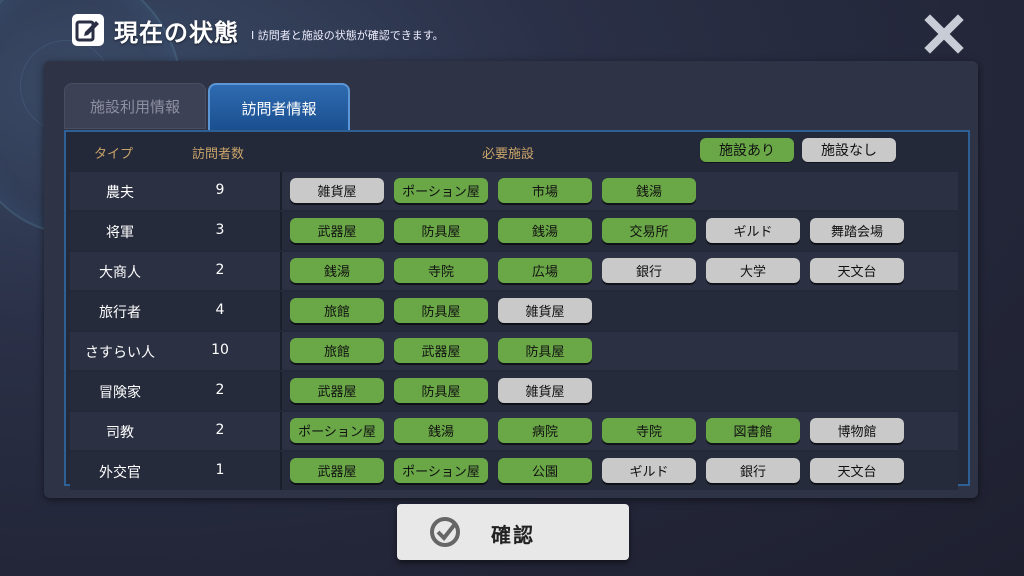 Image resolution: width=1024 pixels, height=576 pixels. Describe the element at coordinates (545, 270) in the screenshot. I see `facility-chip: 広場` at that location.